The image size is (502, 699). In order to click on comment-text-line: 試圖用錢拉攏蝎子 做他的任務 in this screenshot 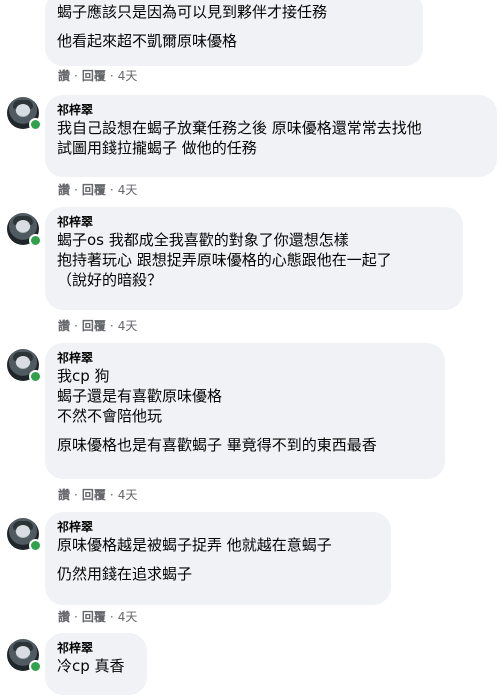, I will do `click(157, 148)`.